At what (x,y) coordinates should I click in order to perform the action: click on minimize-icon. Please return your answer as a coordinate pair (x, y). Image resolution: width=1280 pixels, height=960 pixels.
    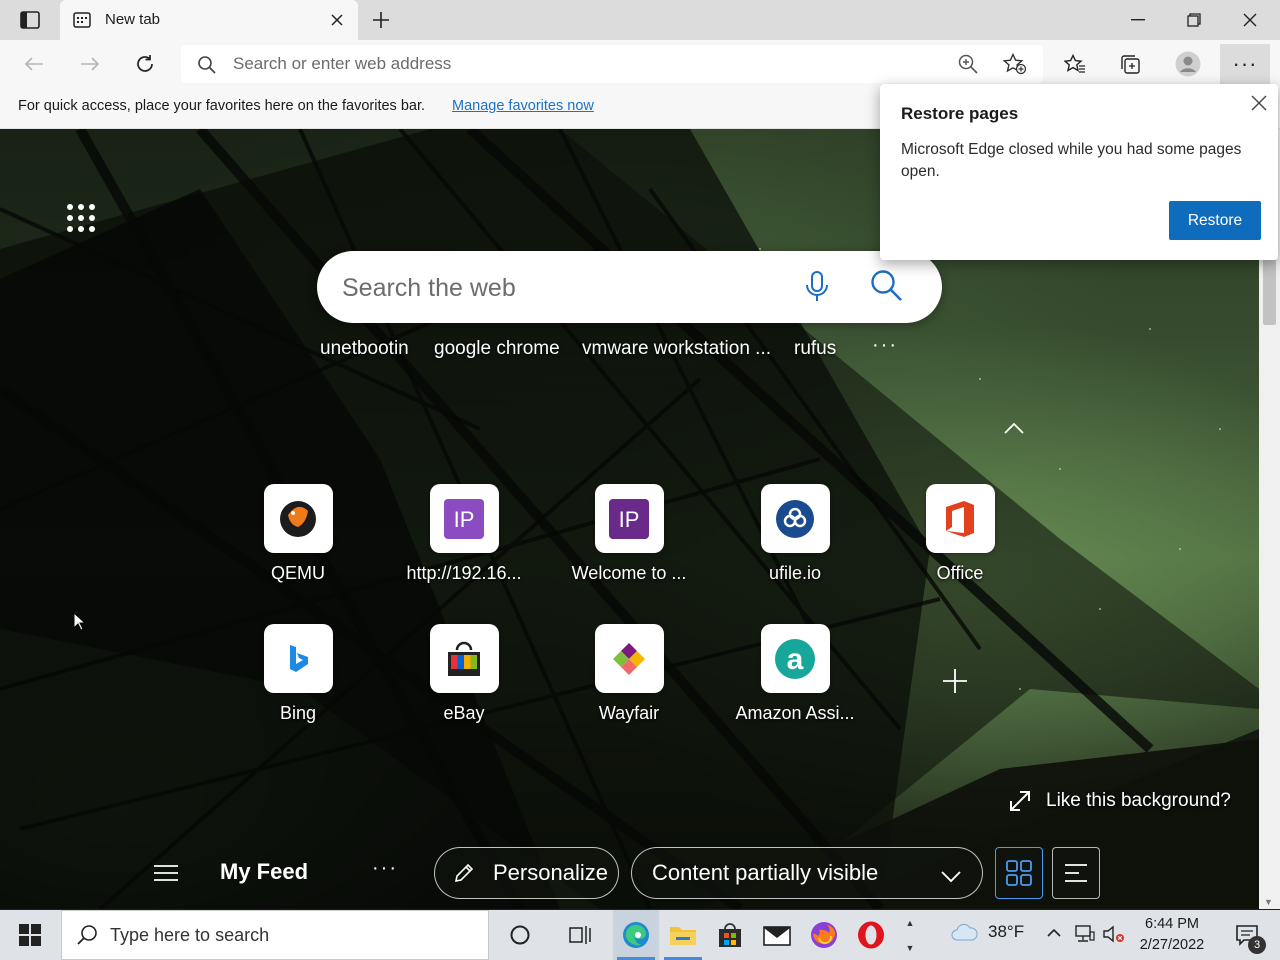
    Looking at the image, I should click on (1138, 20).